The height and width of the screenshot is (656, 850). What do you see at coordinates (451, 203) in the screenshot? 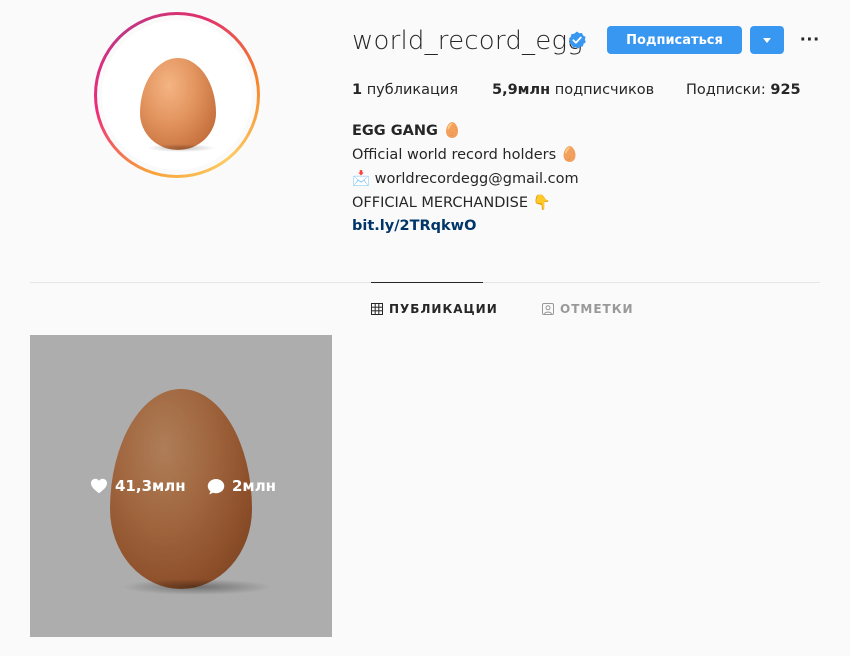
I see `bio-line-merch: OFFICIAL MERCHANDISE 👇` at bounding box center [451, 203].